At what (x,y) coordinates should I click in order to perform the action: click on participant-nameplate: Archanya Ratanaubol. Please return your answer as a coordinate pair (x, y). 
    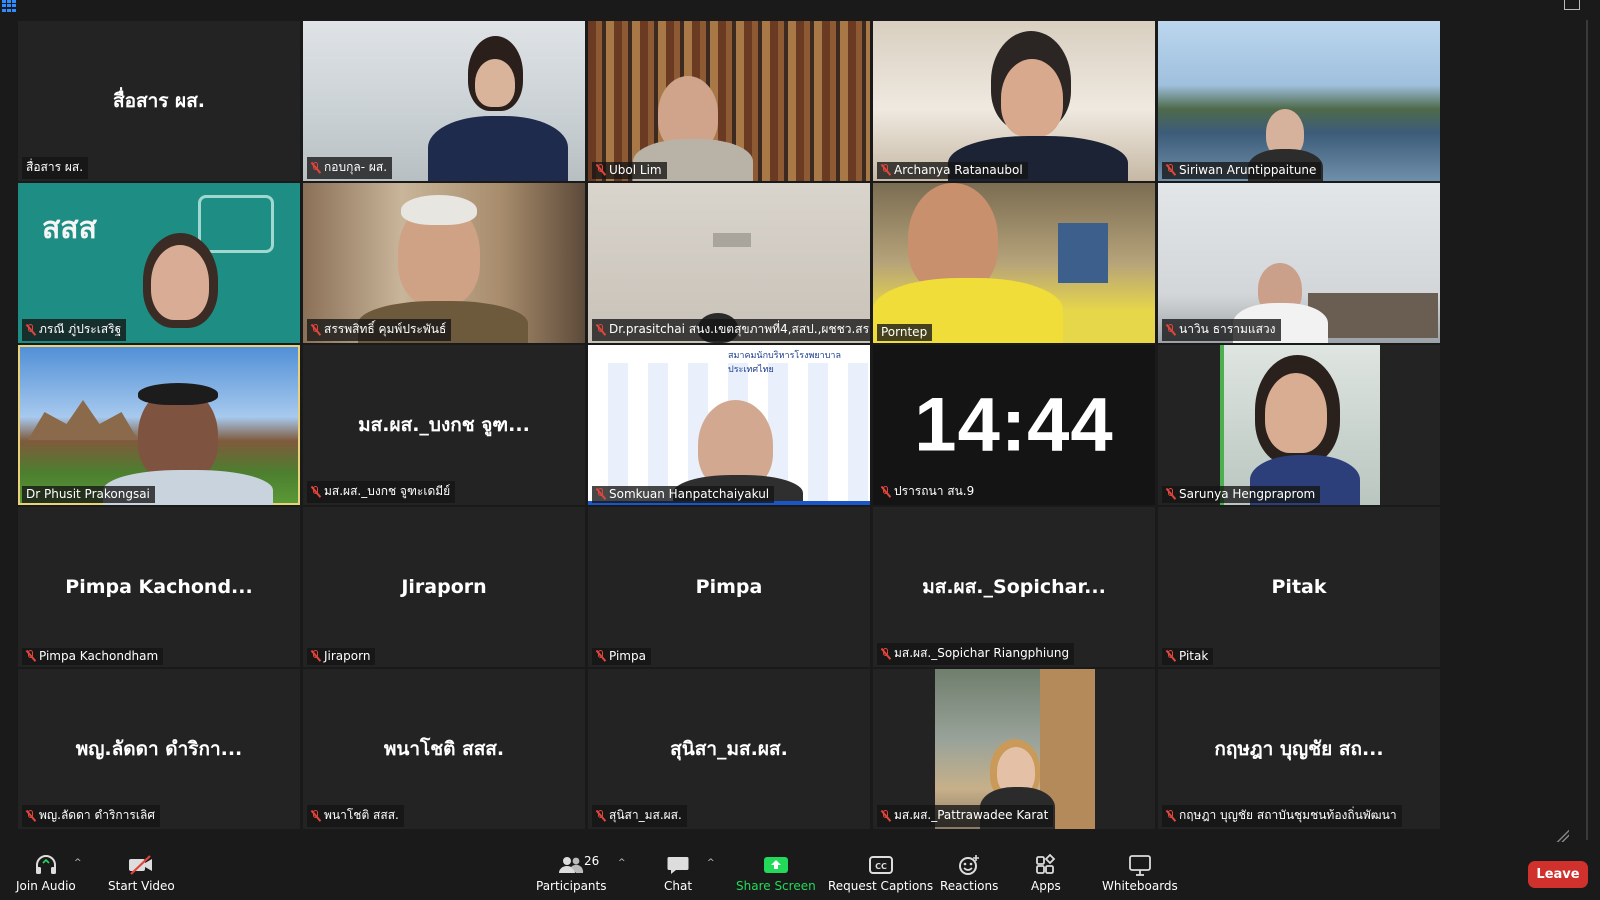
    Looking at the image, I should click on (952, 170).